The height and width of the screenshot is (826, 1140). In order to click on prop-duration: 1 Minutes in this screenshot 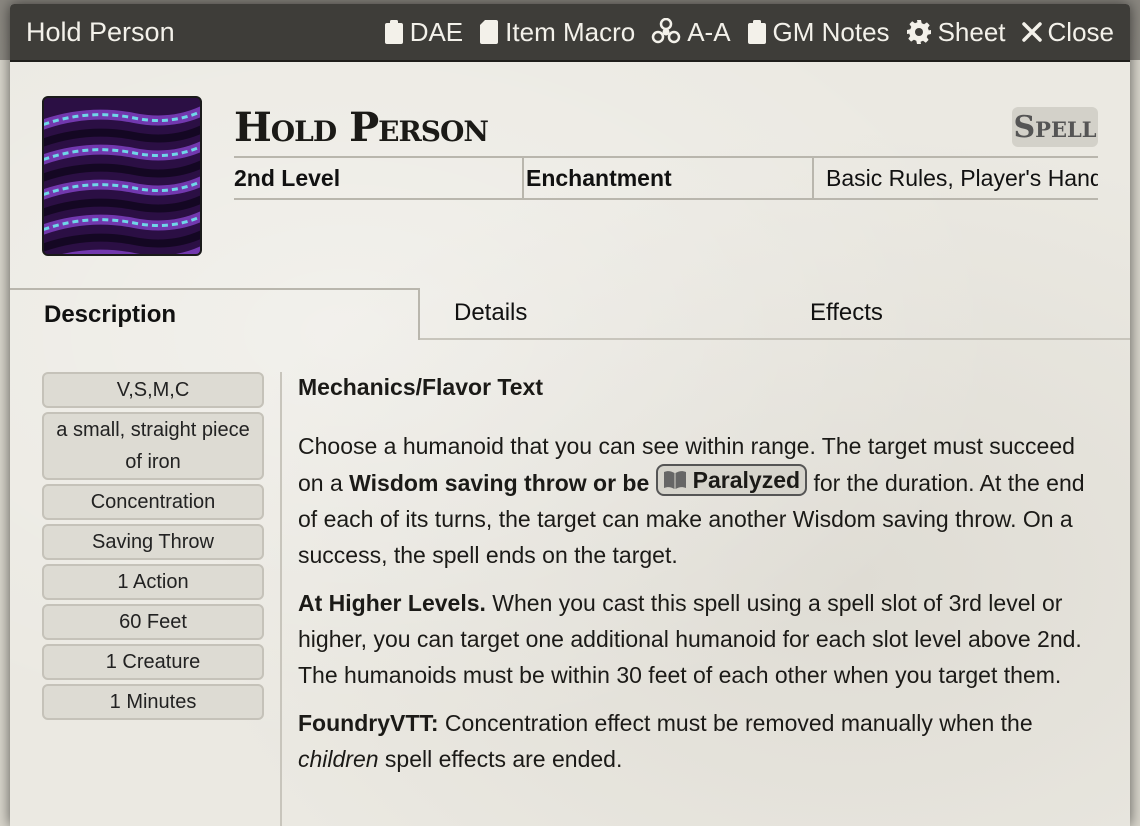, I will do `click(153, 702)`.